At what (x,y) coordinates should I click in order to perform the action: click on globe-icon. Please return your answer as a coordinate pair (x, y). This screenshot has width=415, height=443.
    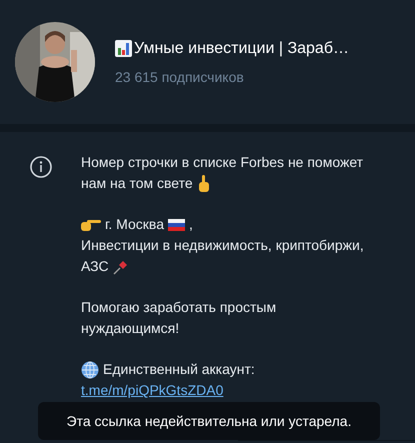
    Looking at the image, I should click on (90, 369).